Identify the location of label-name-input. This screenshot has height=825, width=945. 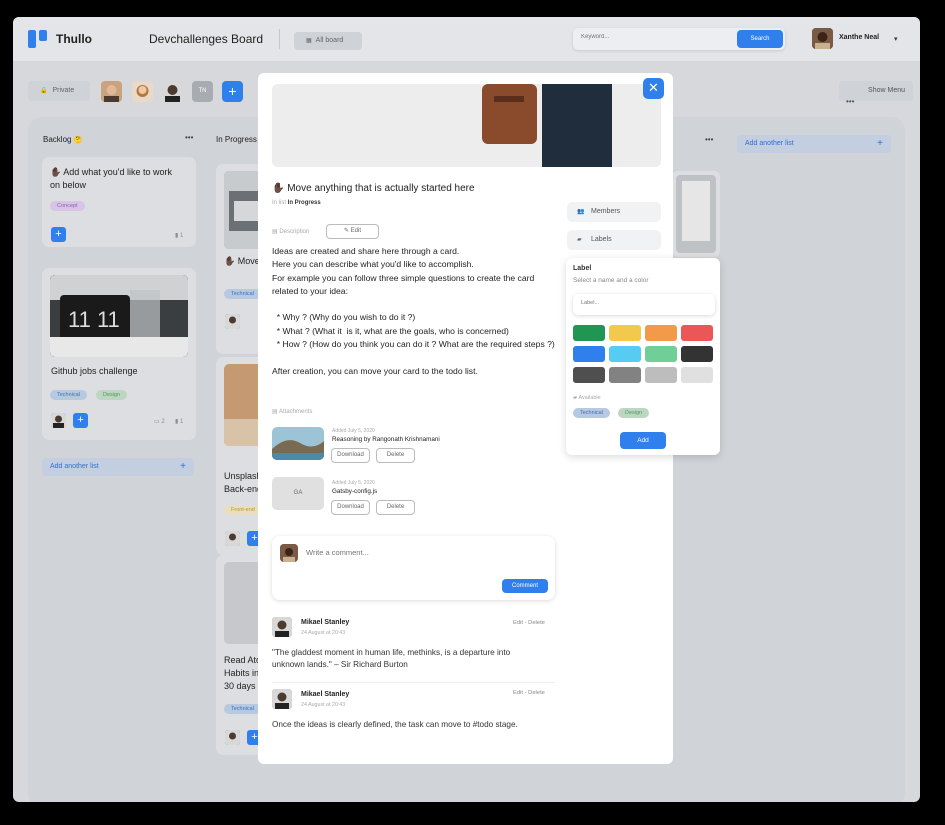
(641, 303).